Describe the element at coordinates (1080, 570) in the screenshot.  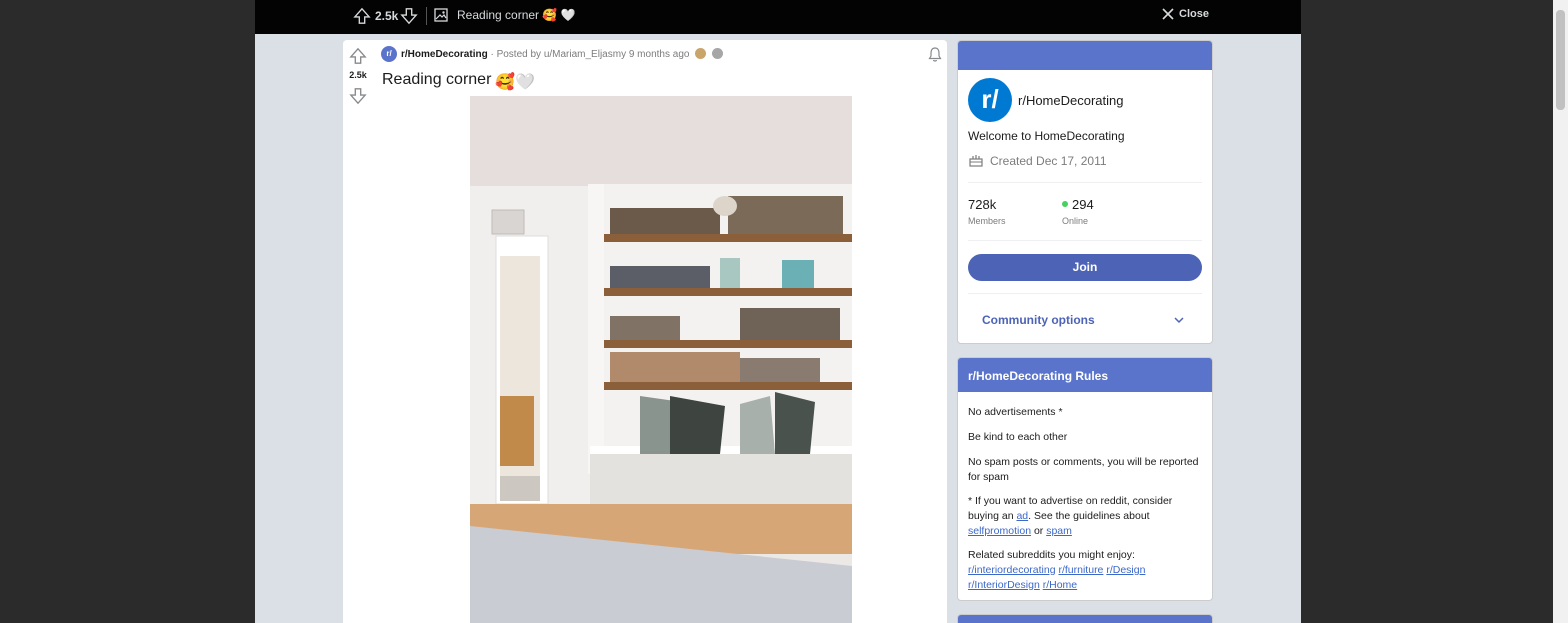
I see `related-subreddit-link: r/furniture` at that location.